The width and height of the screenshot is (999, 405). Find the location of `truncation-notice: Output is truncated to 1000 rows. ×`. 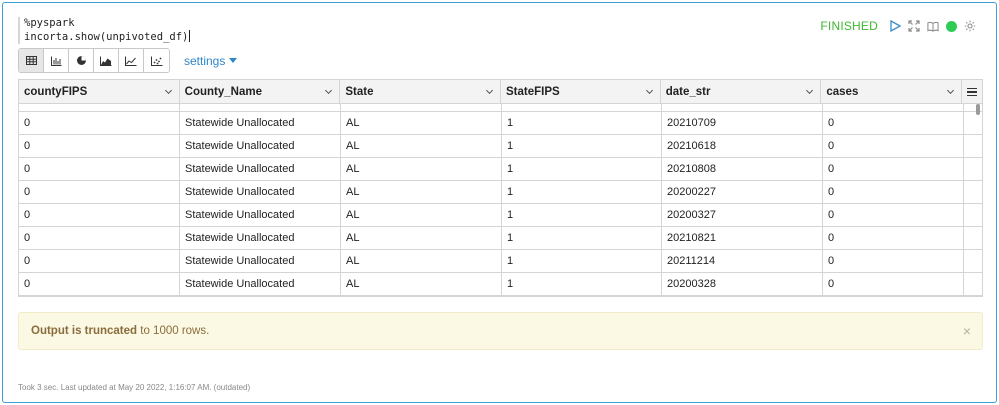

truncation-notice: Output is truncated to 1000 rows. × is located at coordinates (500, 331).